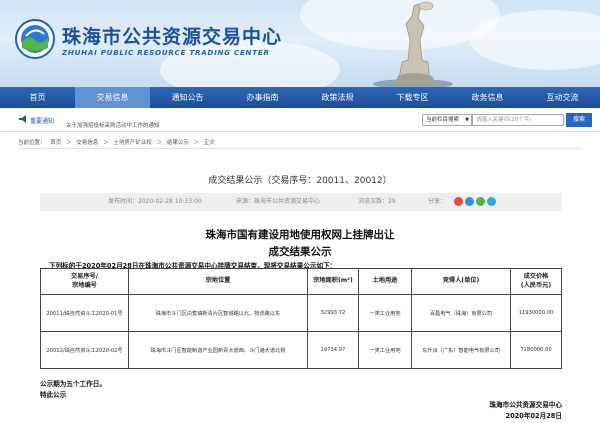 The width and height of the screenshot is (600, 423). I want to click on notice-link: 关于加强招投标采购活动中工作的通知, so click(113, 125).